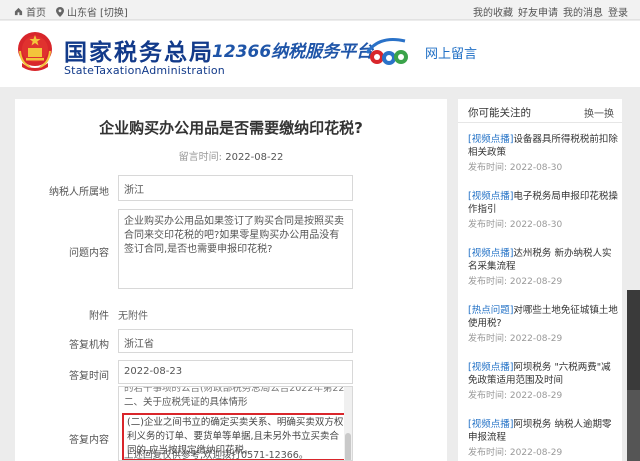  I want to click on sidebar-header: 你可能关注的 换一换, so click(540, 111).